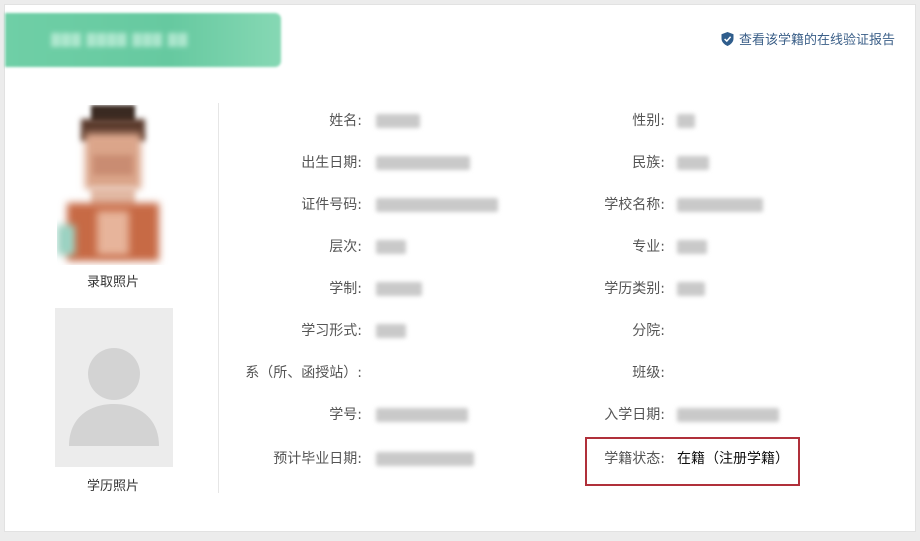 This screenshot has height=541, width=920. What do you see at coordinates (462, 459) in the screenshot?
I see `field-enrollment-status: 学籍状态: 在籍（注册学籍）` at bounding box center [462, 459].